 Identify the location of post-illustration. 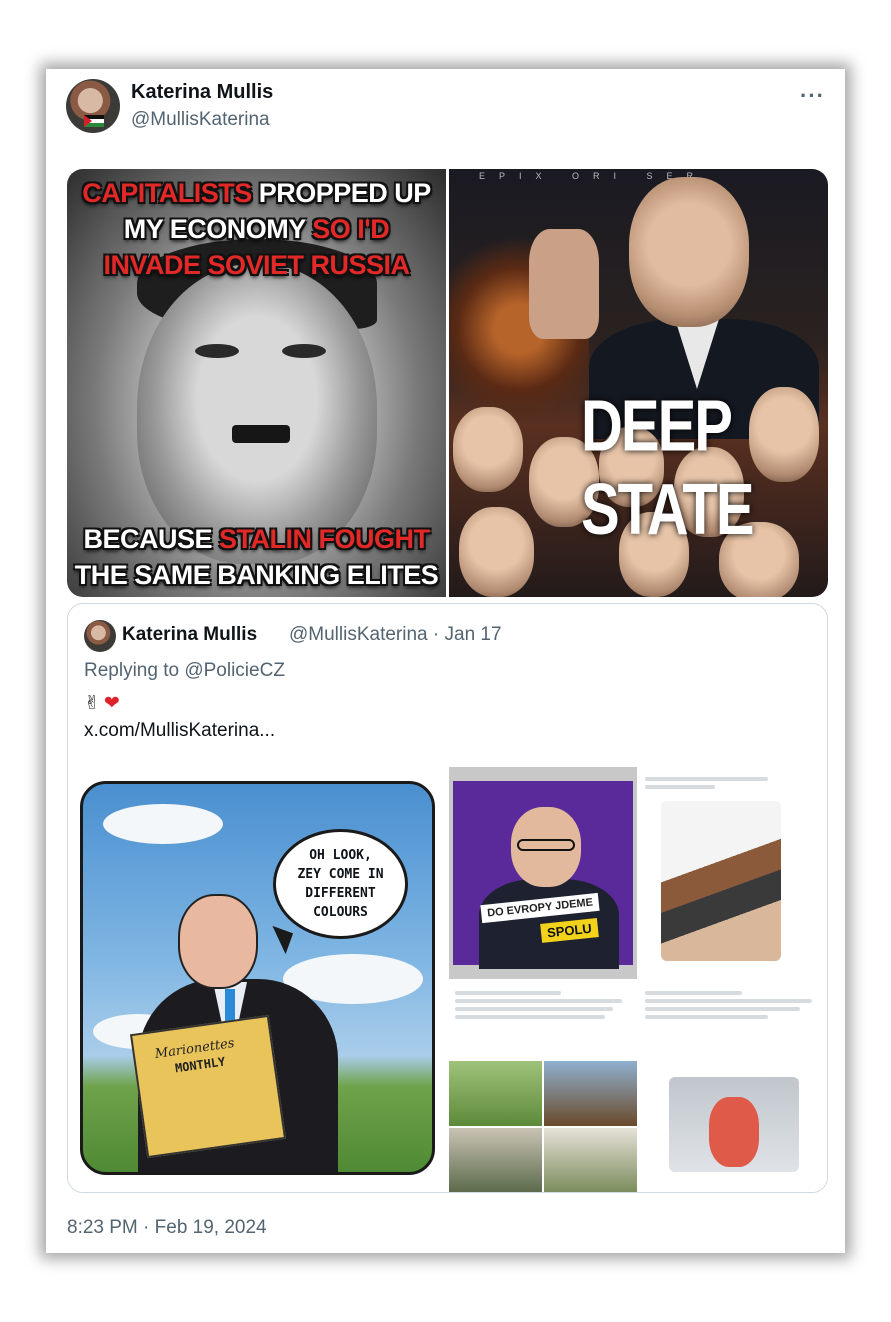
(734, 1124).